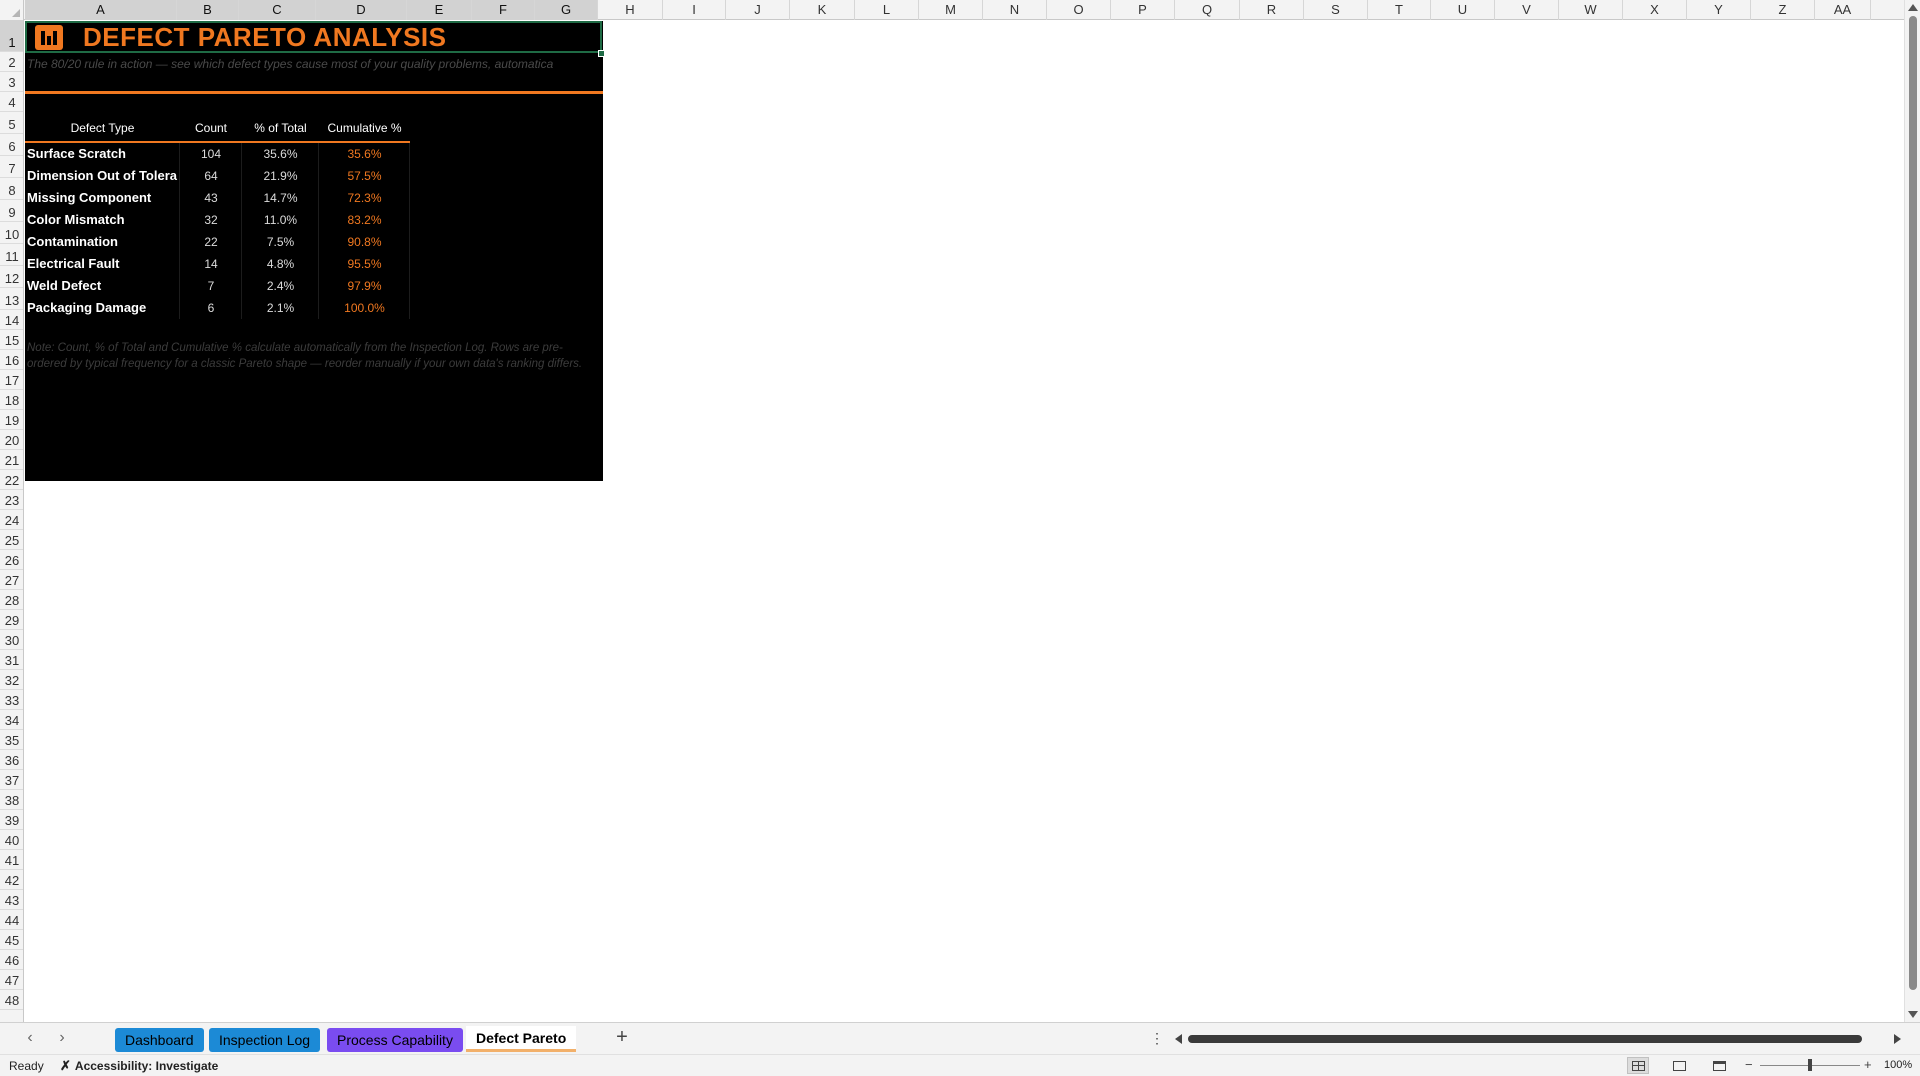 The image size is (1920, 1076). What do you see at coordinates (103, 220) in the screenshot?
I see `defect-type-cell: Color Mismatch` at bounding box center [103, 220].